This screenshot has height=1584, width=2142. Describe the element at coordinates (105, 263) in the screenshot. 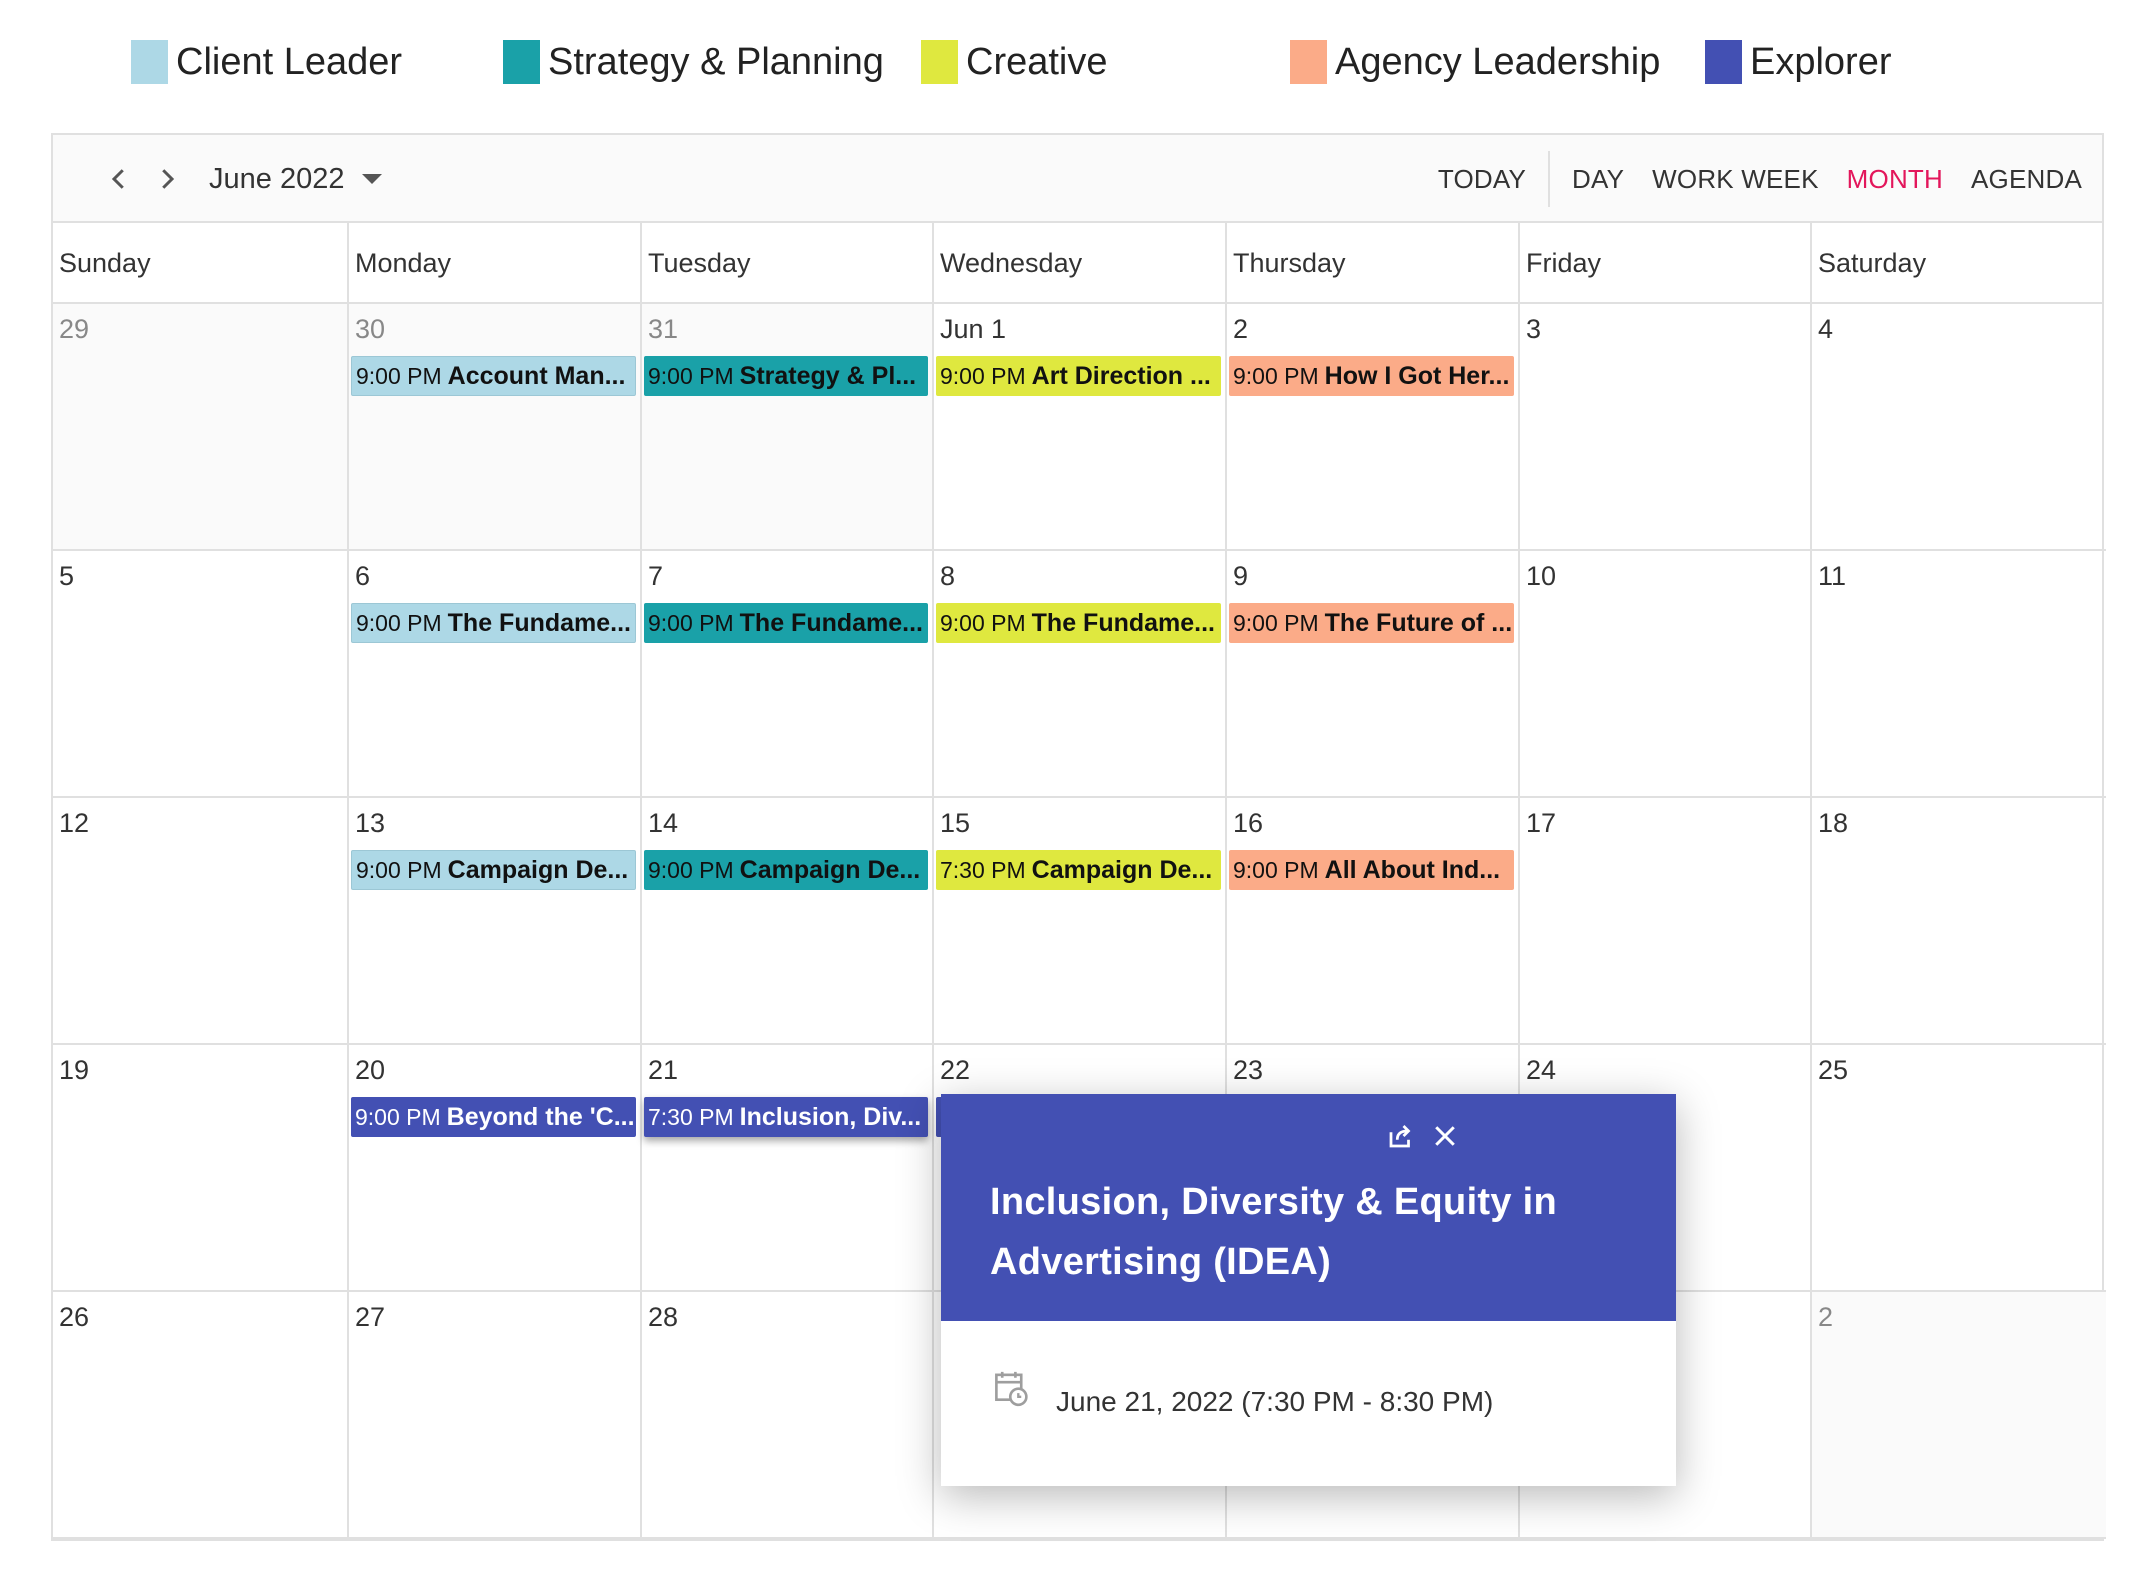

I see `day-name-header: Sunday` at that location.